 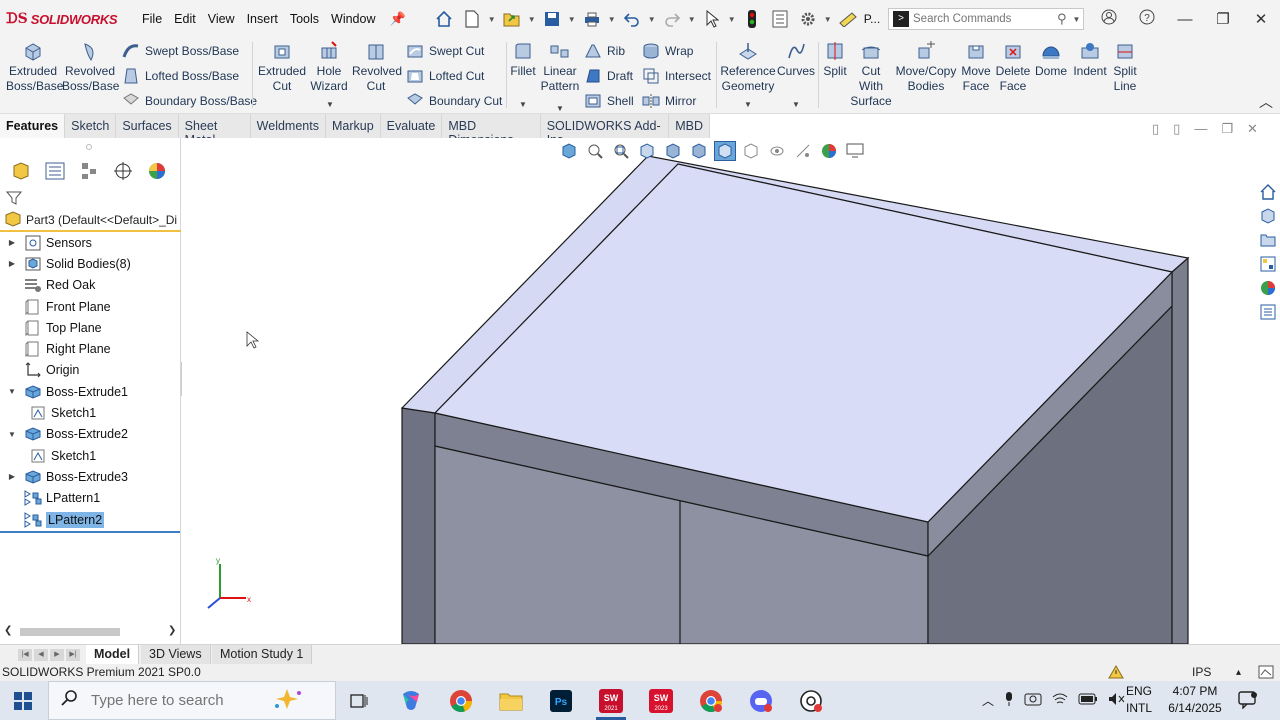 I want to click on tab-evaluate: Evaluate, so click(x=411, y=126).